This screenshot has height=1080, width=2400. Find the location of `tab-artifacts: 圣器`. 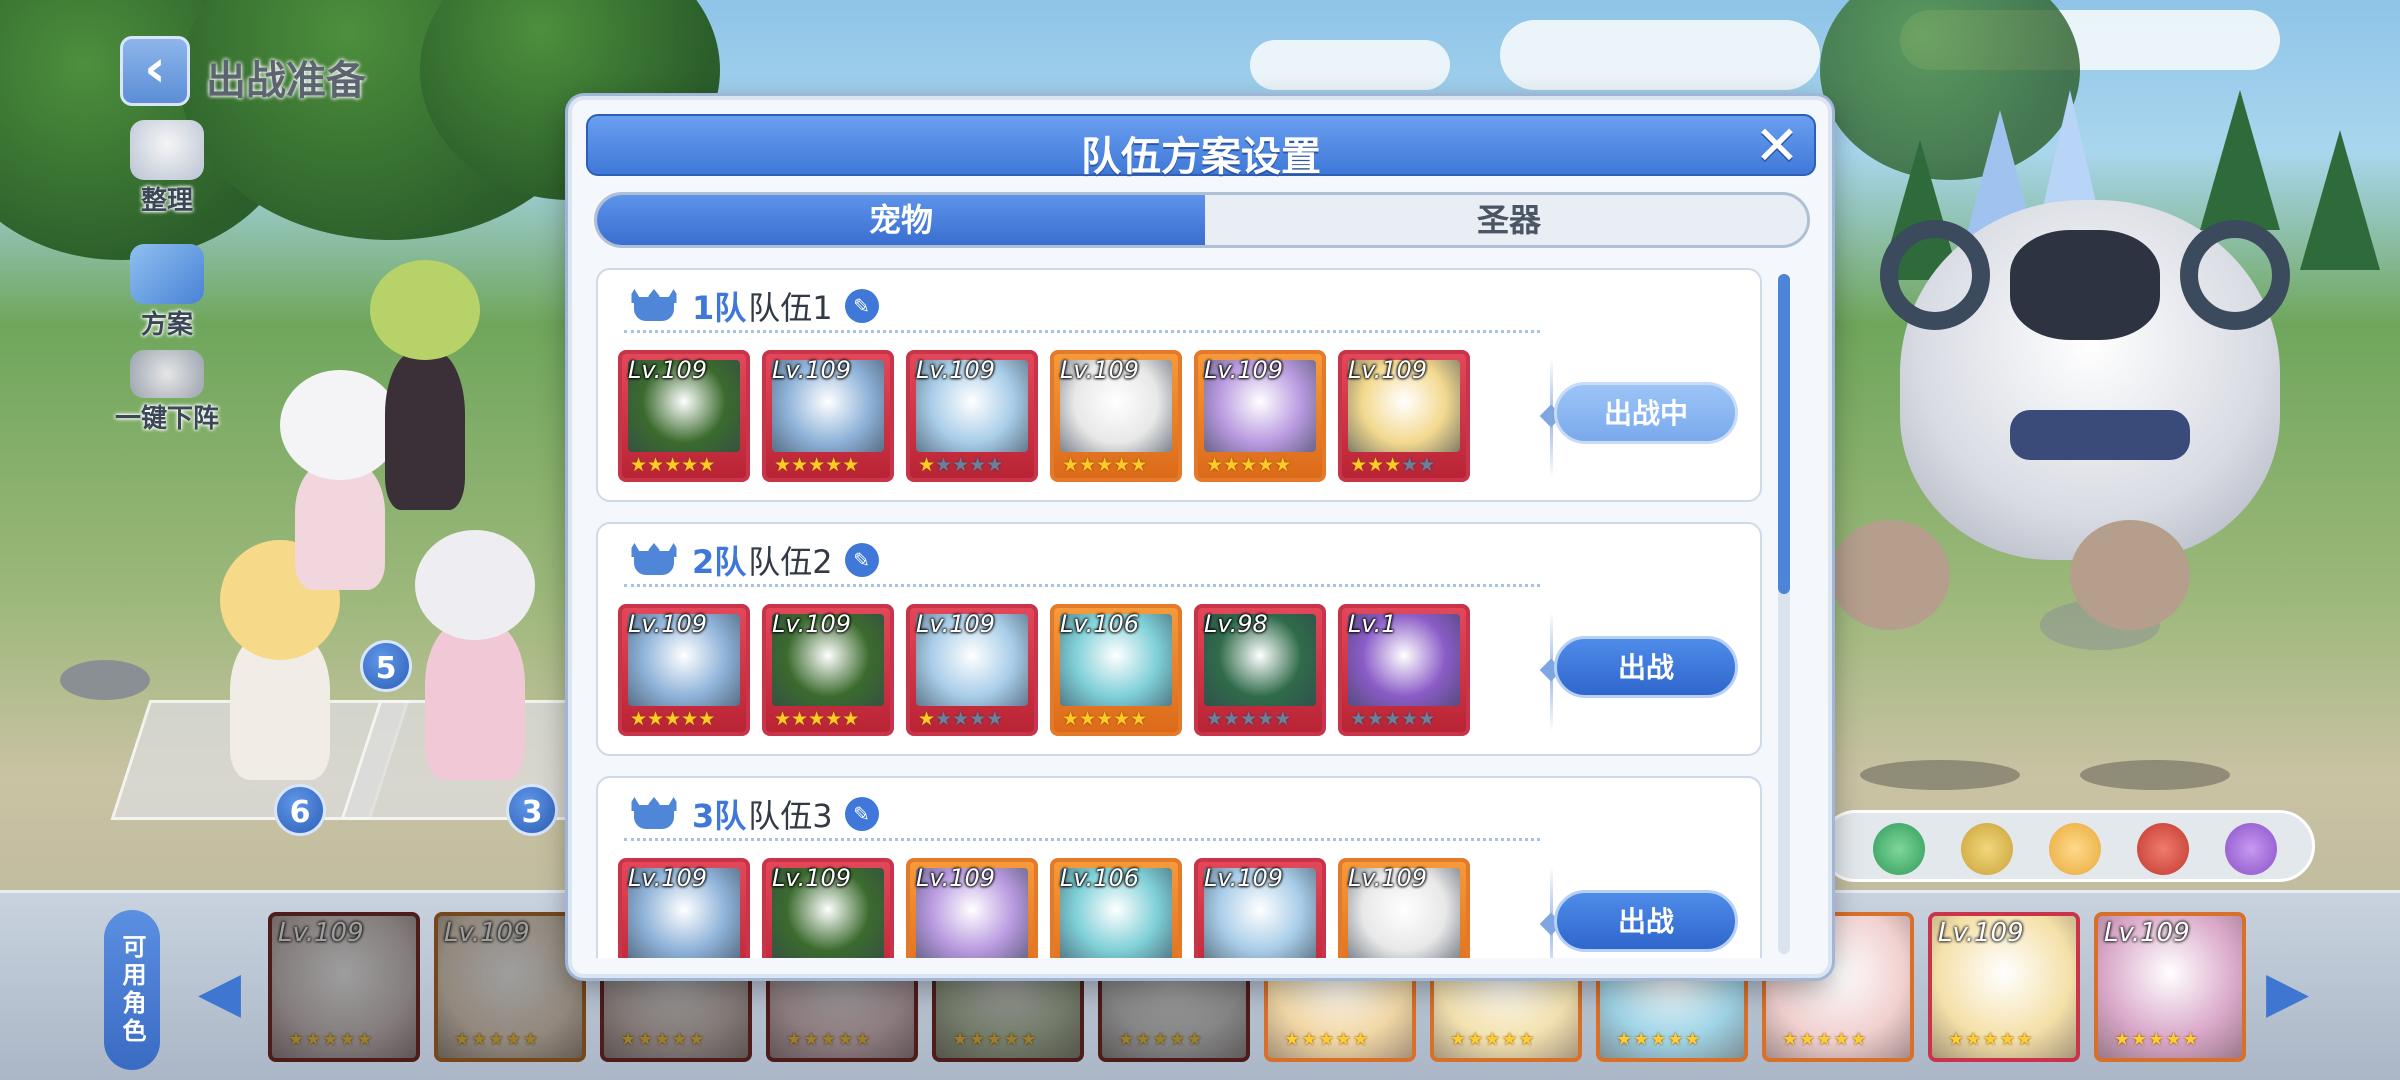

tab-artifacts: 圣器 is located at coordinates (1506, 220).